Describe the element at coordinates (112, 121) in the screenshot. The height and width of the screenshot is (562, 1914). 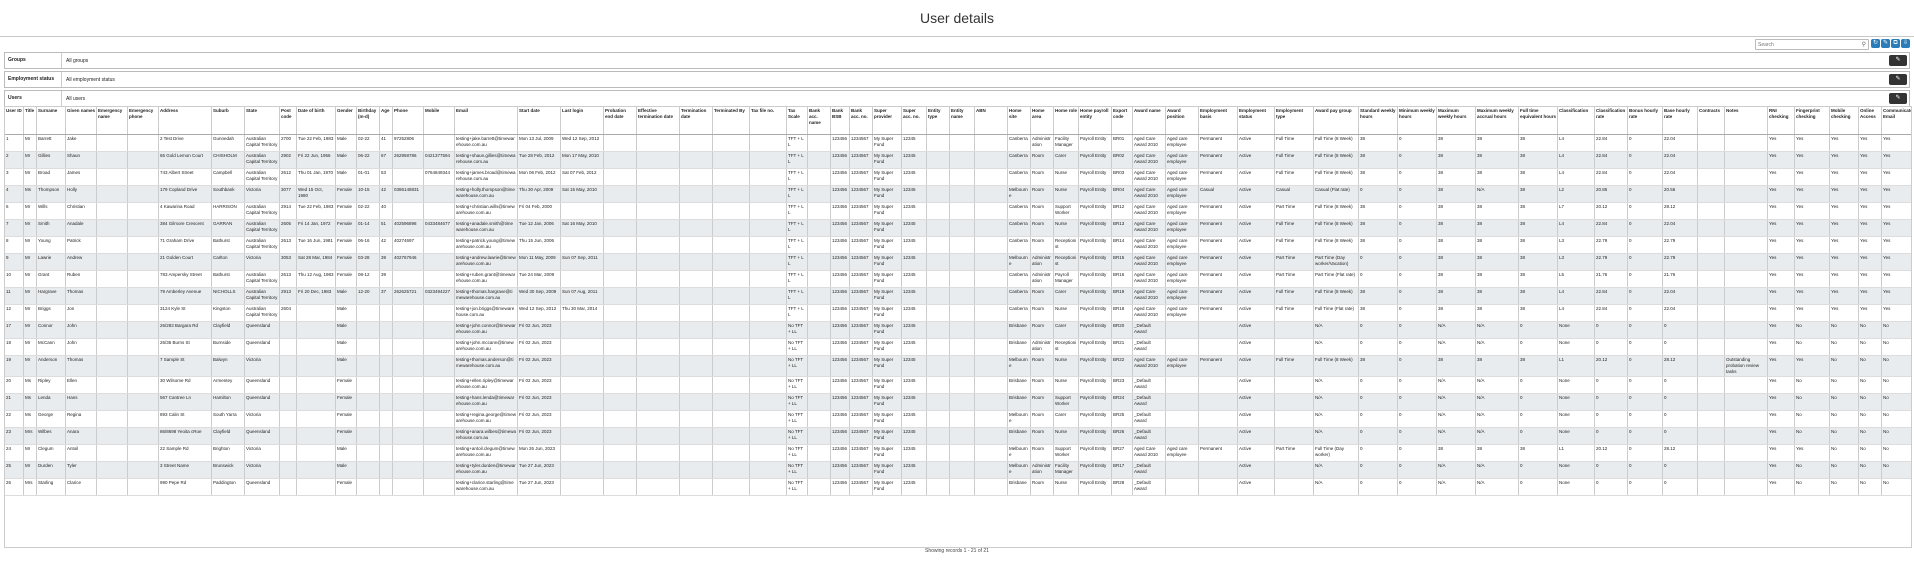
I see `column-header: Emergency name` at that location.